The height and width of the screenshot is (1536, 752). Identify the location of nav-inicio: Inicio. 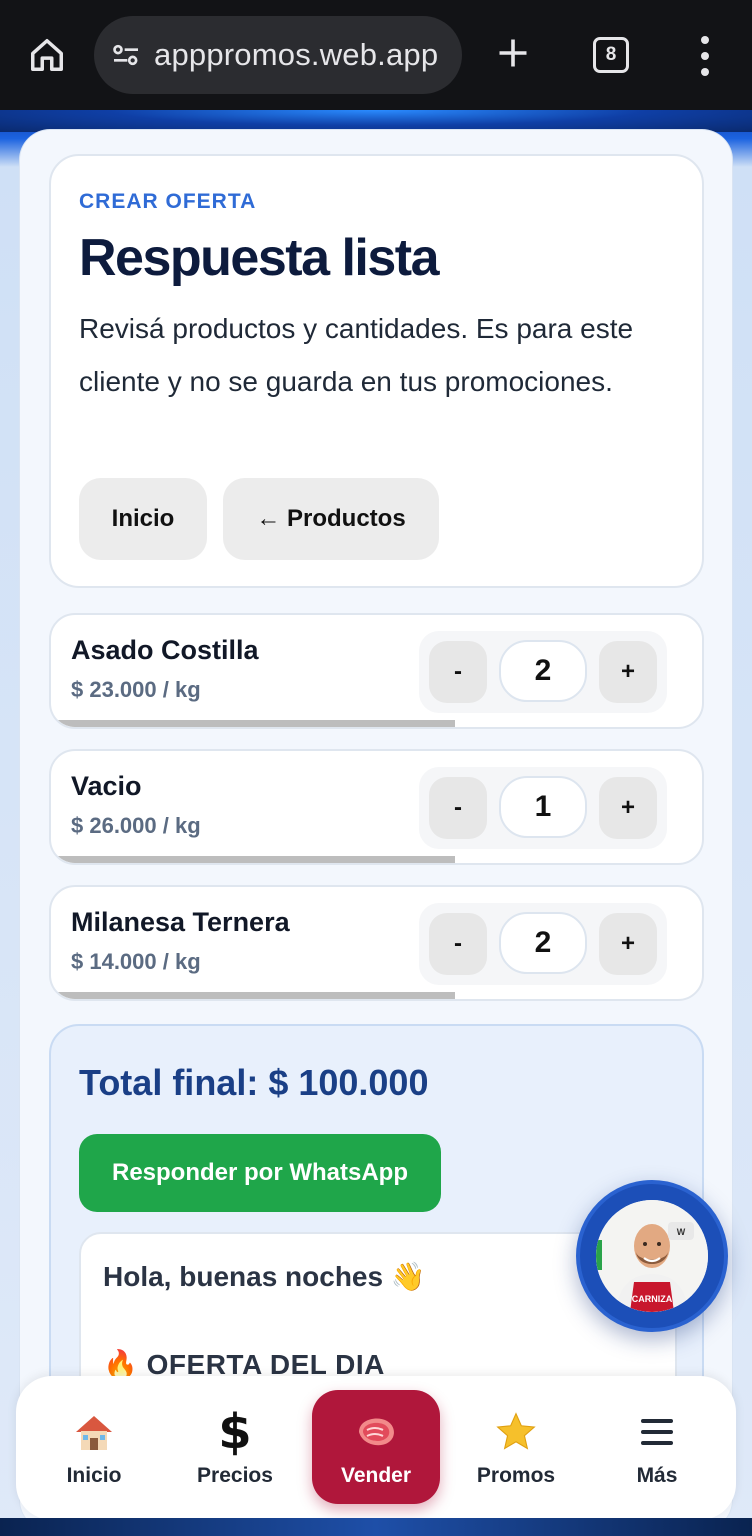
(94, 1447).